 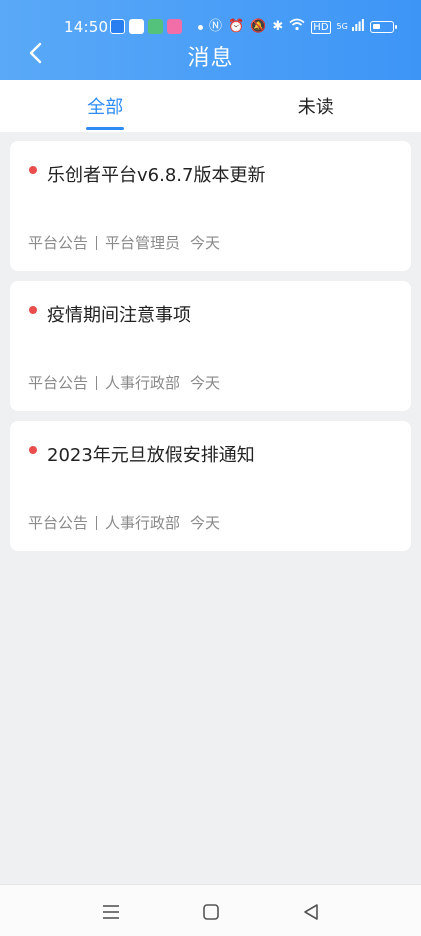 I want to click on home-square-icon, so click(x=211, y=912).